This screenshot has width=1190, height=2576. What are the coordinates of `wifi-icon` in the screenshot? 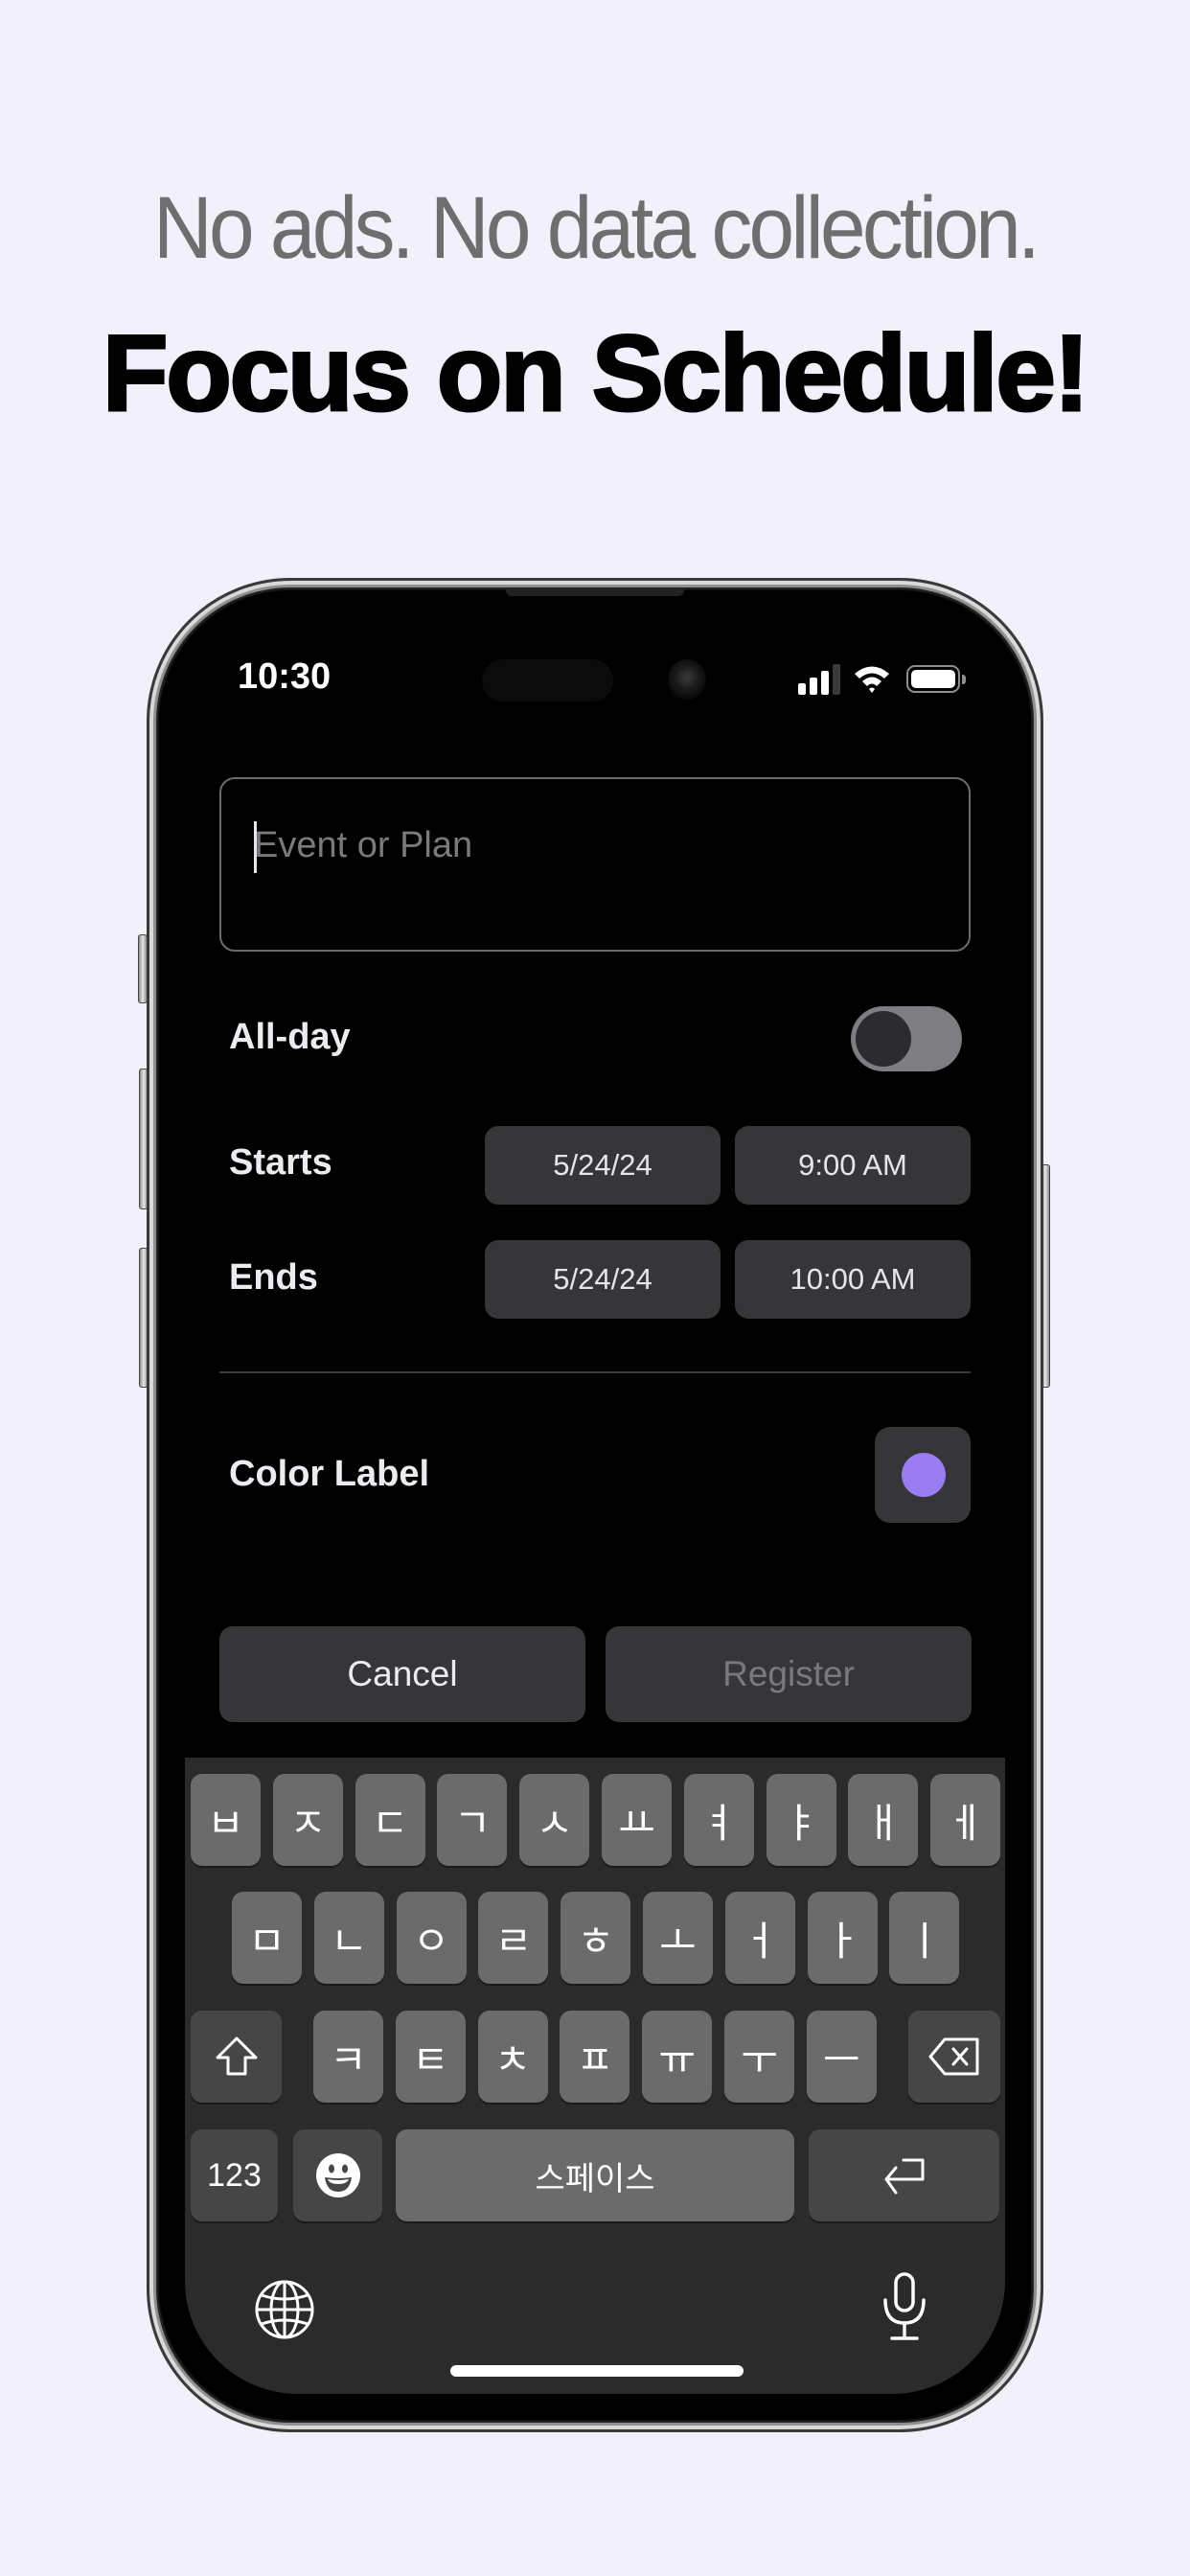 It's located at (872, 679).